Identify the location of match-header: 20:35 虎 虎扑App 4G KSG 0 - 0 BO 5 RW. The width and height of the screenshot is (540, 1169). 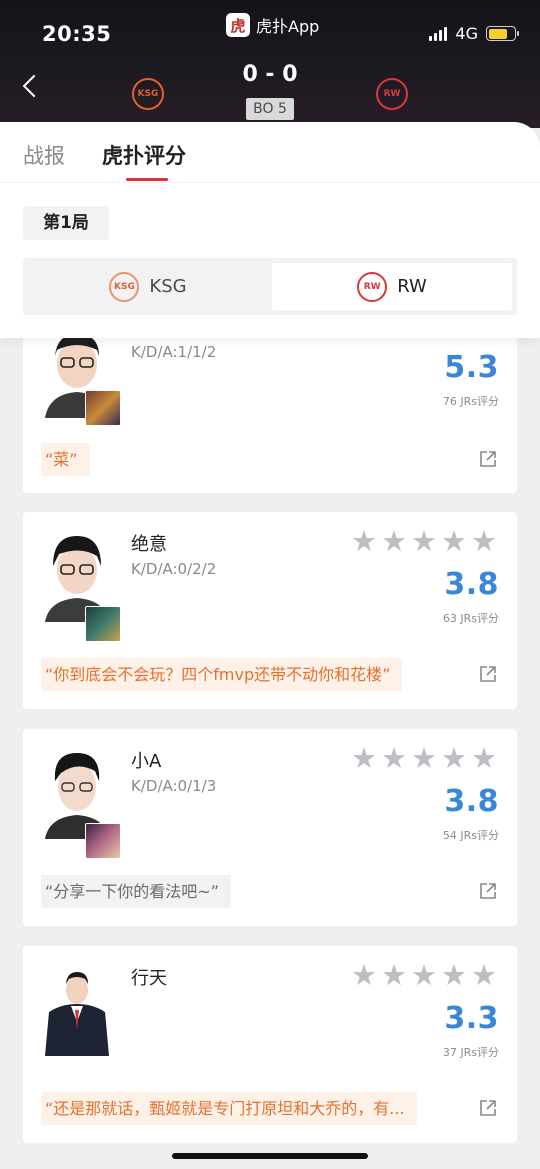
(270, 64).